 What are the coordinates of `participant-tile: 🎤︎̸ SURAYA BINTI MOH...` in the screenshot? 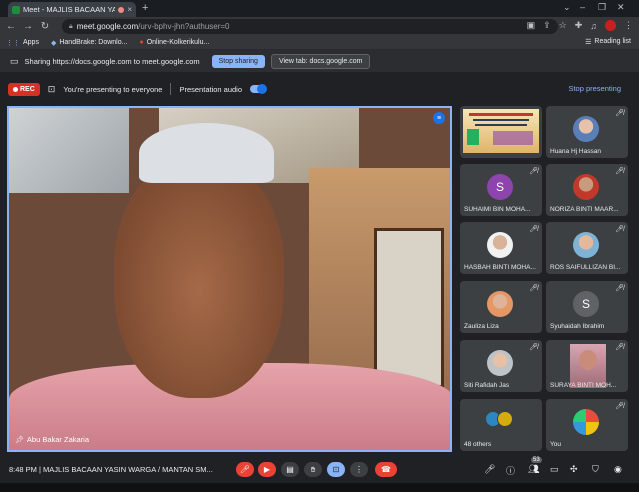 It's located at (587, 366).